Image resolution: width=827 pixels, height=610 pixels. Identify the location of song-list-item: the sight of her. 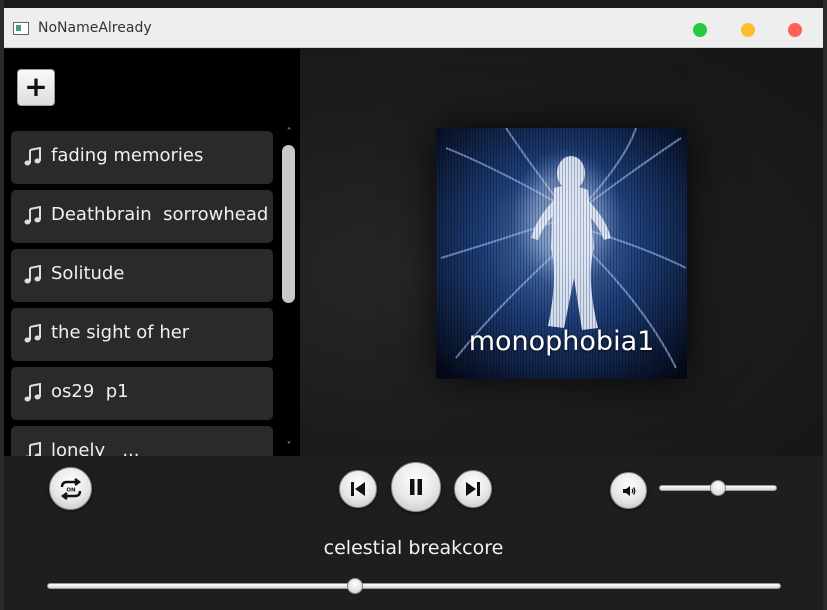
(142, 334).